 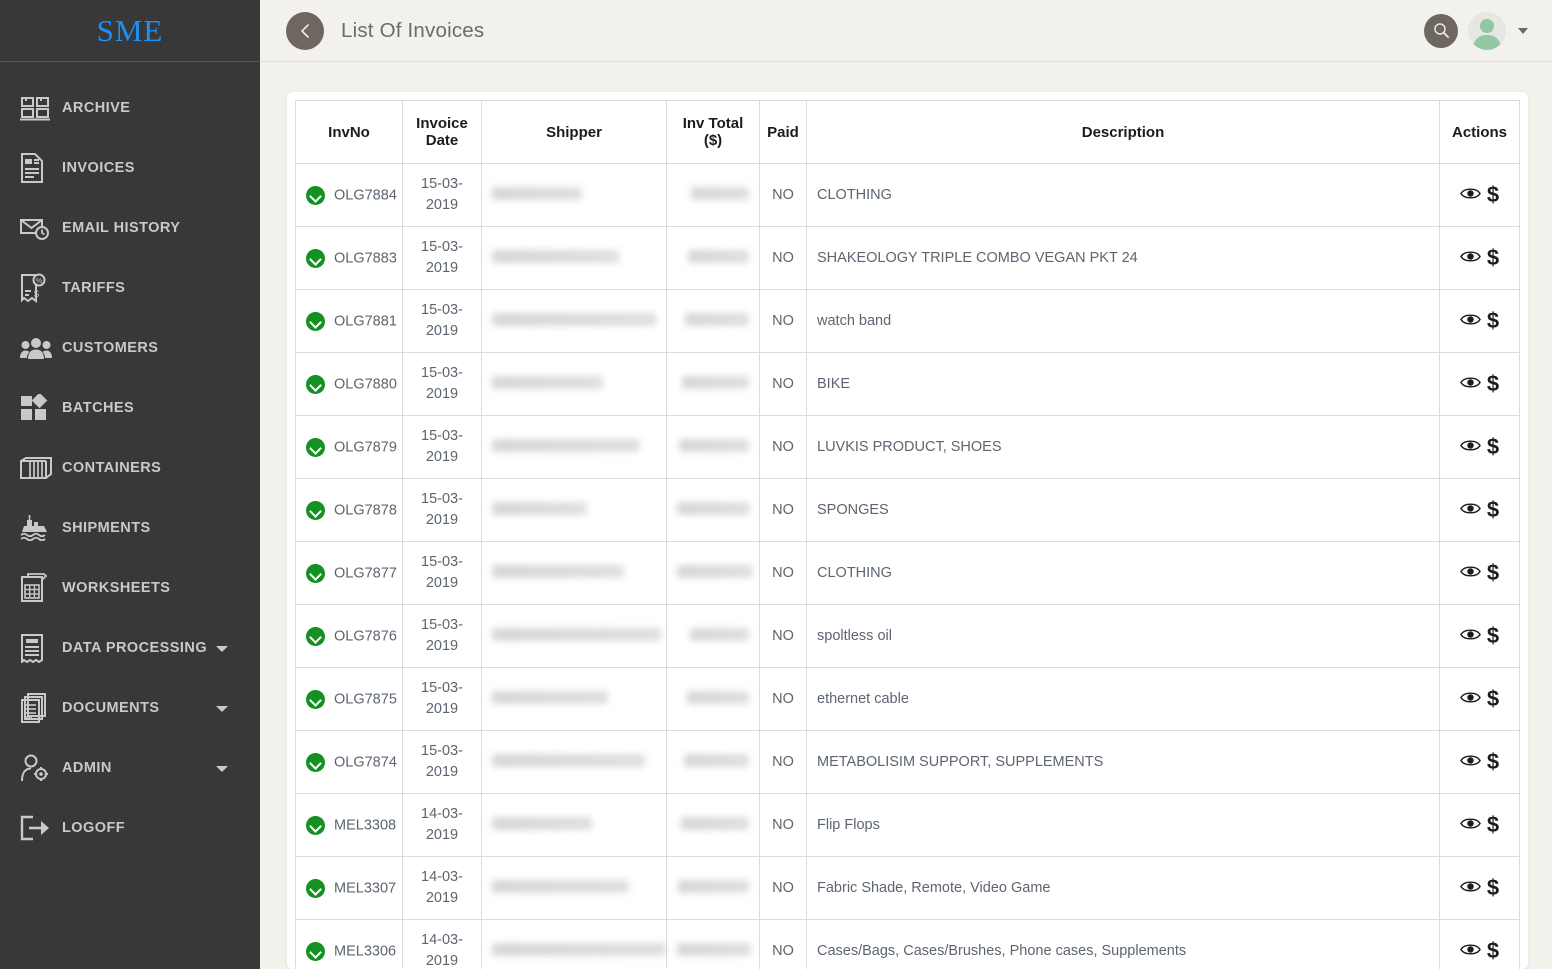 What do you see at coordinates (1123, 825) in the screenshot?
I see `cell-description: Flip Flops` at bounding box center [1123, 825].